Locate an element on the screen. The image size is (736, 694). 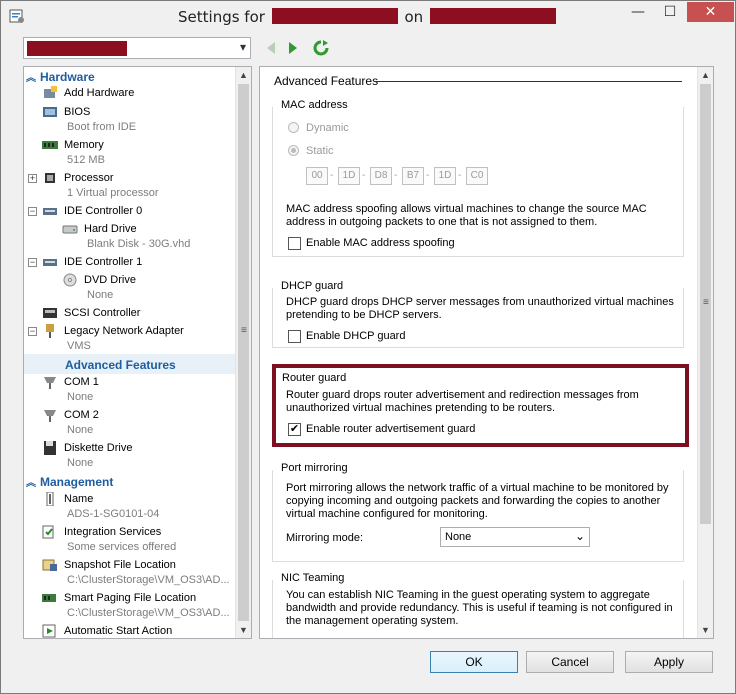
tree-scrollbar: ▲ ≡ ▼ is located at coordinates (243, 352).